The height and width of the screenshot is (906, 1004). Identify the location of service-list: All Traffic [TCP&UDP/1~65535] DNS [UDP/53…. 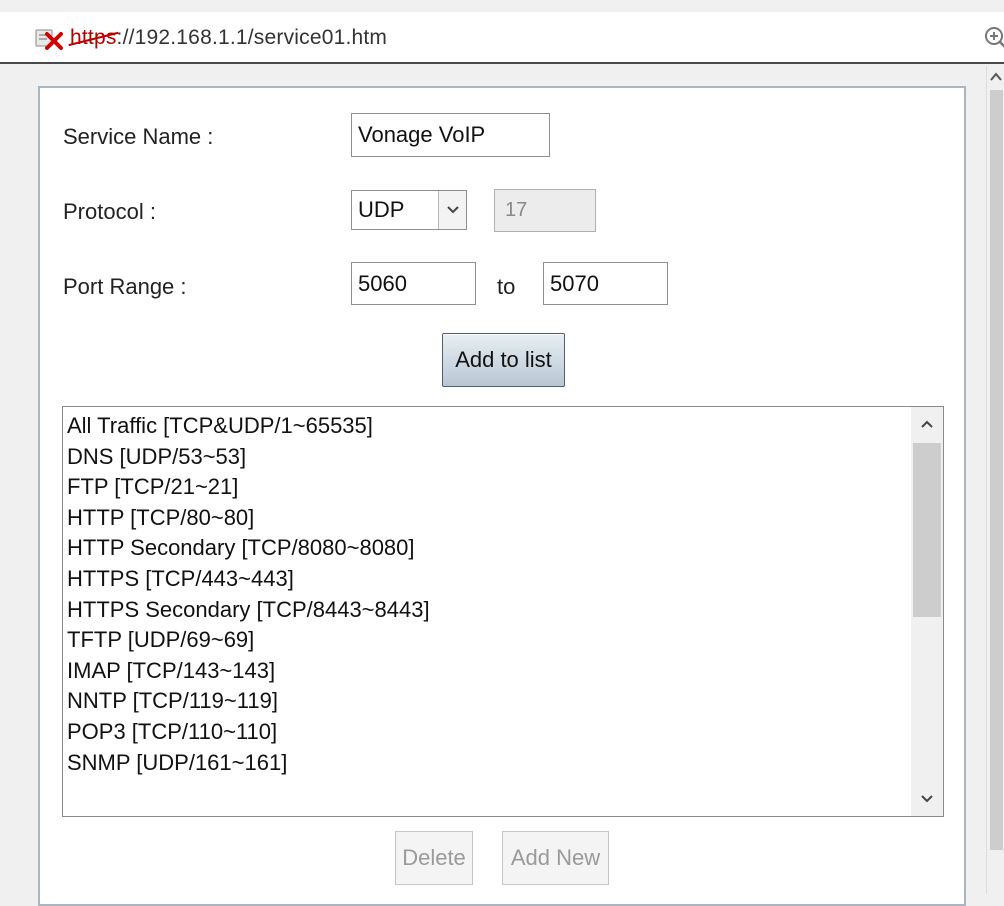
(248, 594).